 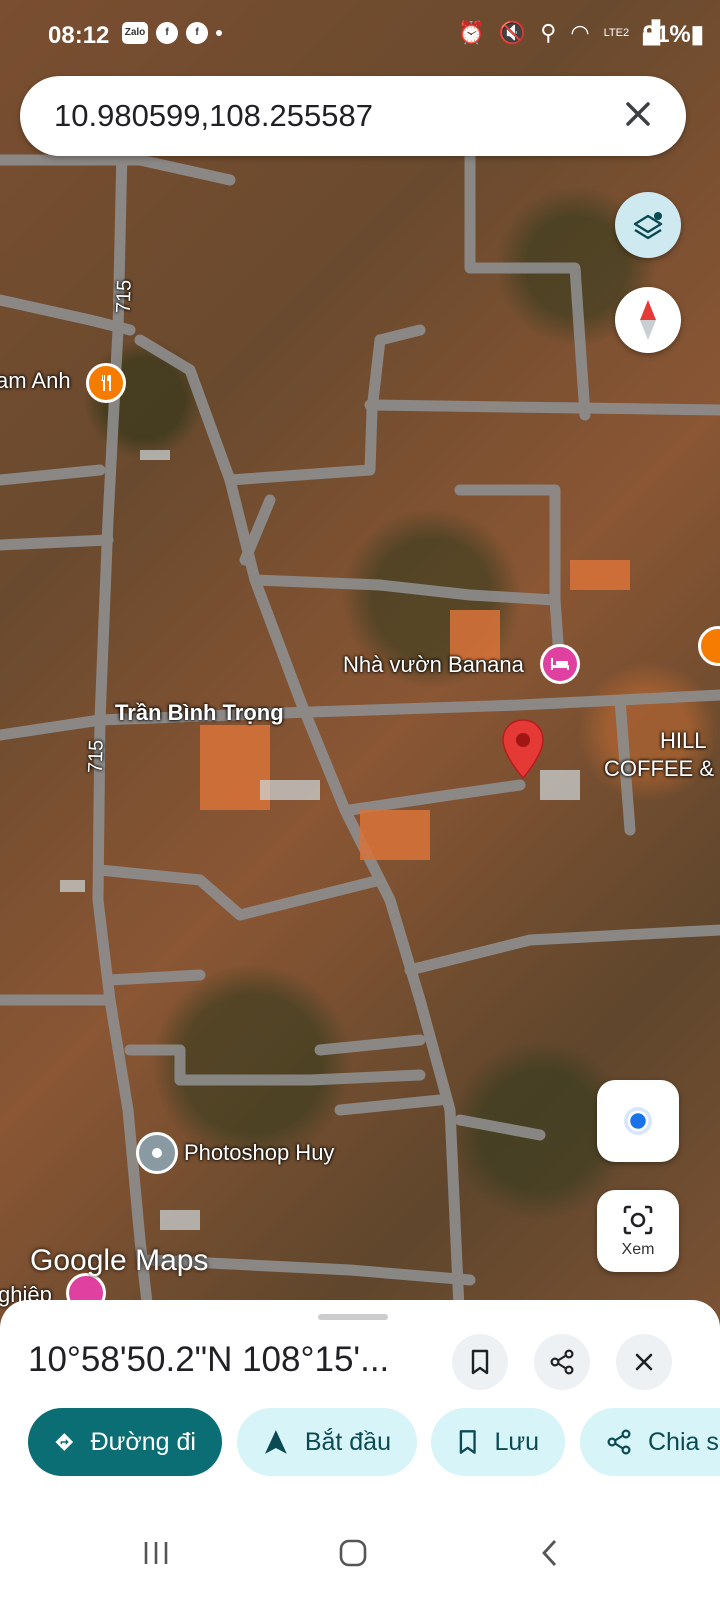 I want to click on directions-button: Đường đi, so click(x=125, y=1442).